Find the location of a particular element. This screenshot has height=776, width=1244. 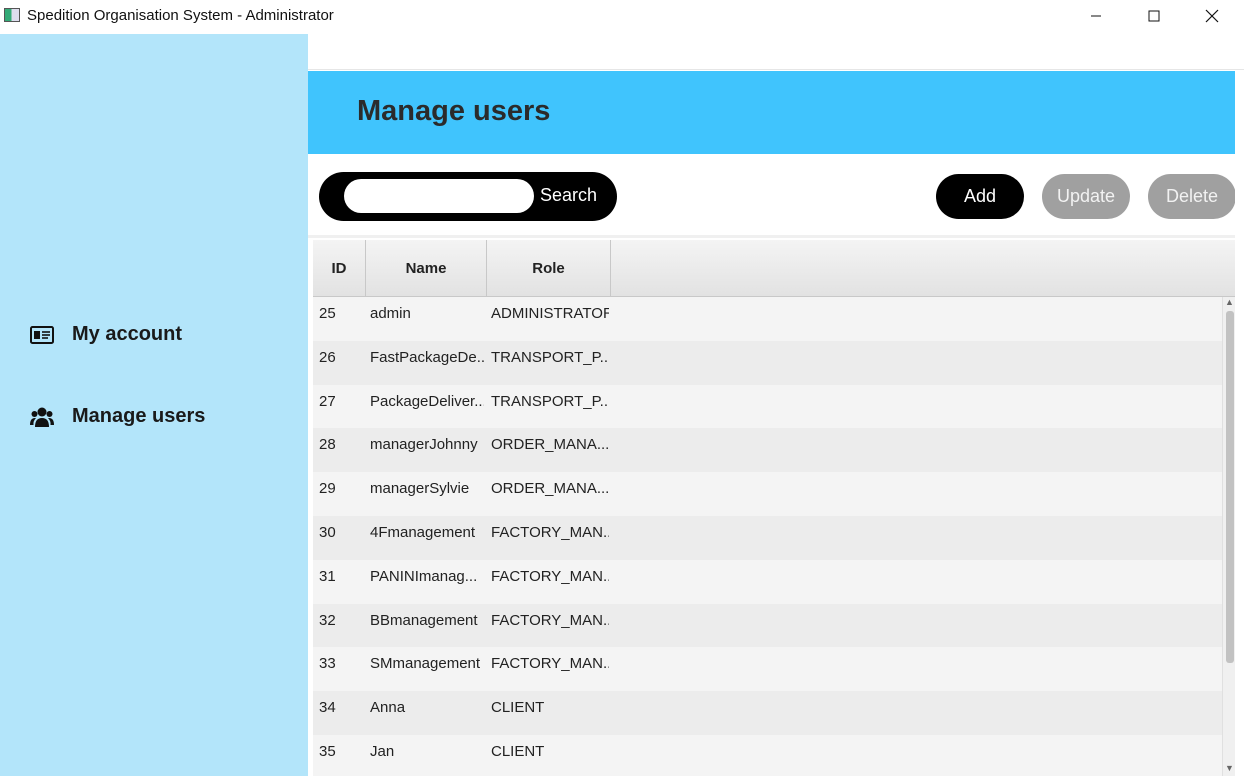

cell-id: 27 is located at coordinates (327, 401).